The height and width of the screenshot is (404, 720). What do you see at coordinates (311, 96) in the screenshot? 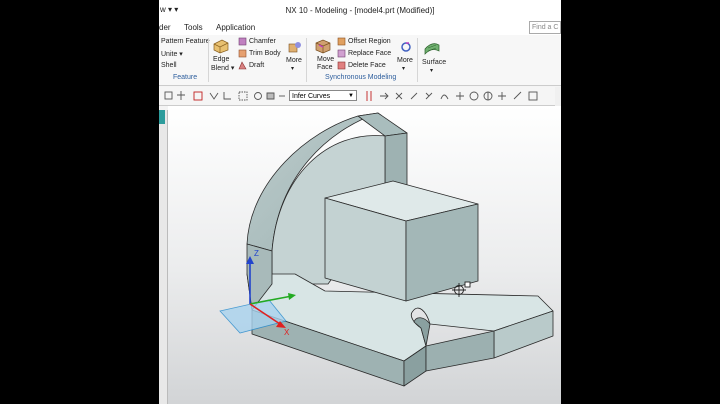
I see `curve-rule-value: Infer Curves` at bounding box center [311, 96].